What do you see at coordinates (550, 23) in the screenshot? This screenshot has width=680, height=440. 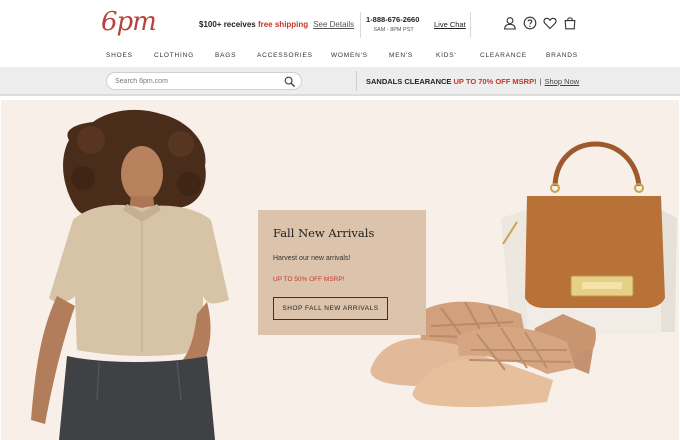 I see `heart-icon` at bounding box center [550, 23].